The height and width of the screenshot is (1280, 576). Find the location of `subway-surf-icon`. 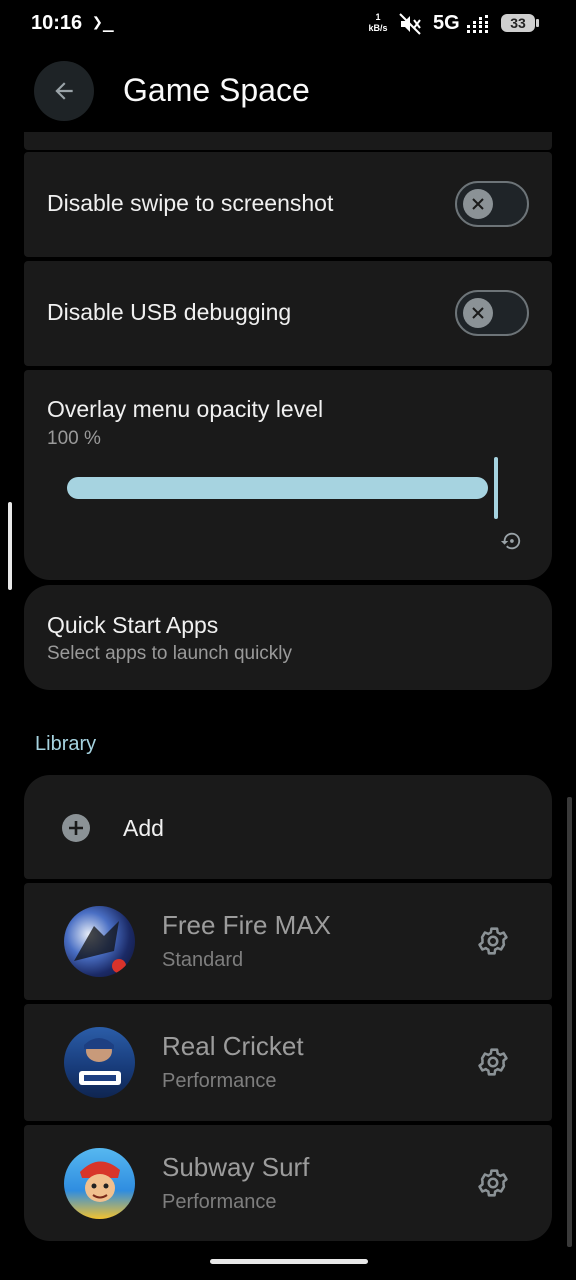

subway-surf-icon is located at coordinates (99, 1183).